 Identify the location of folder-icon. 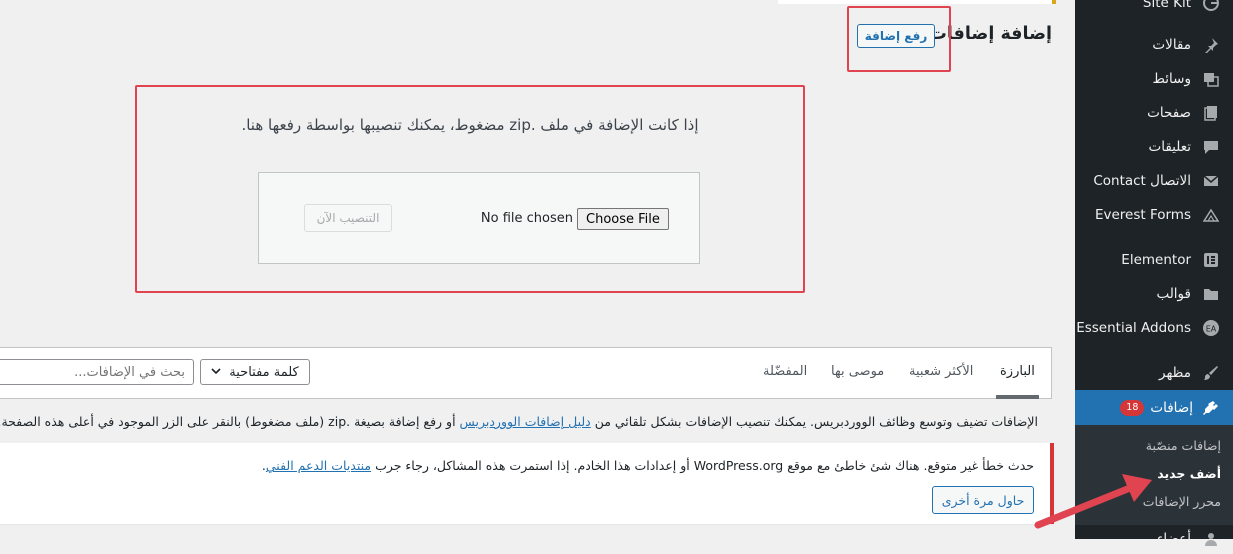
(1211, 294).